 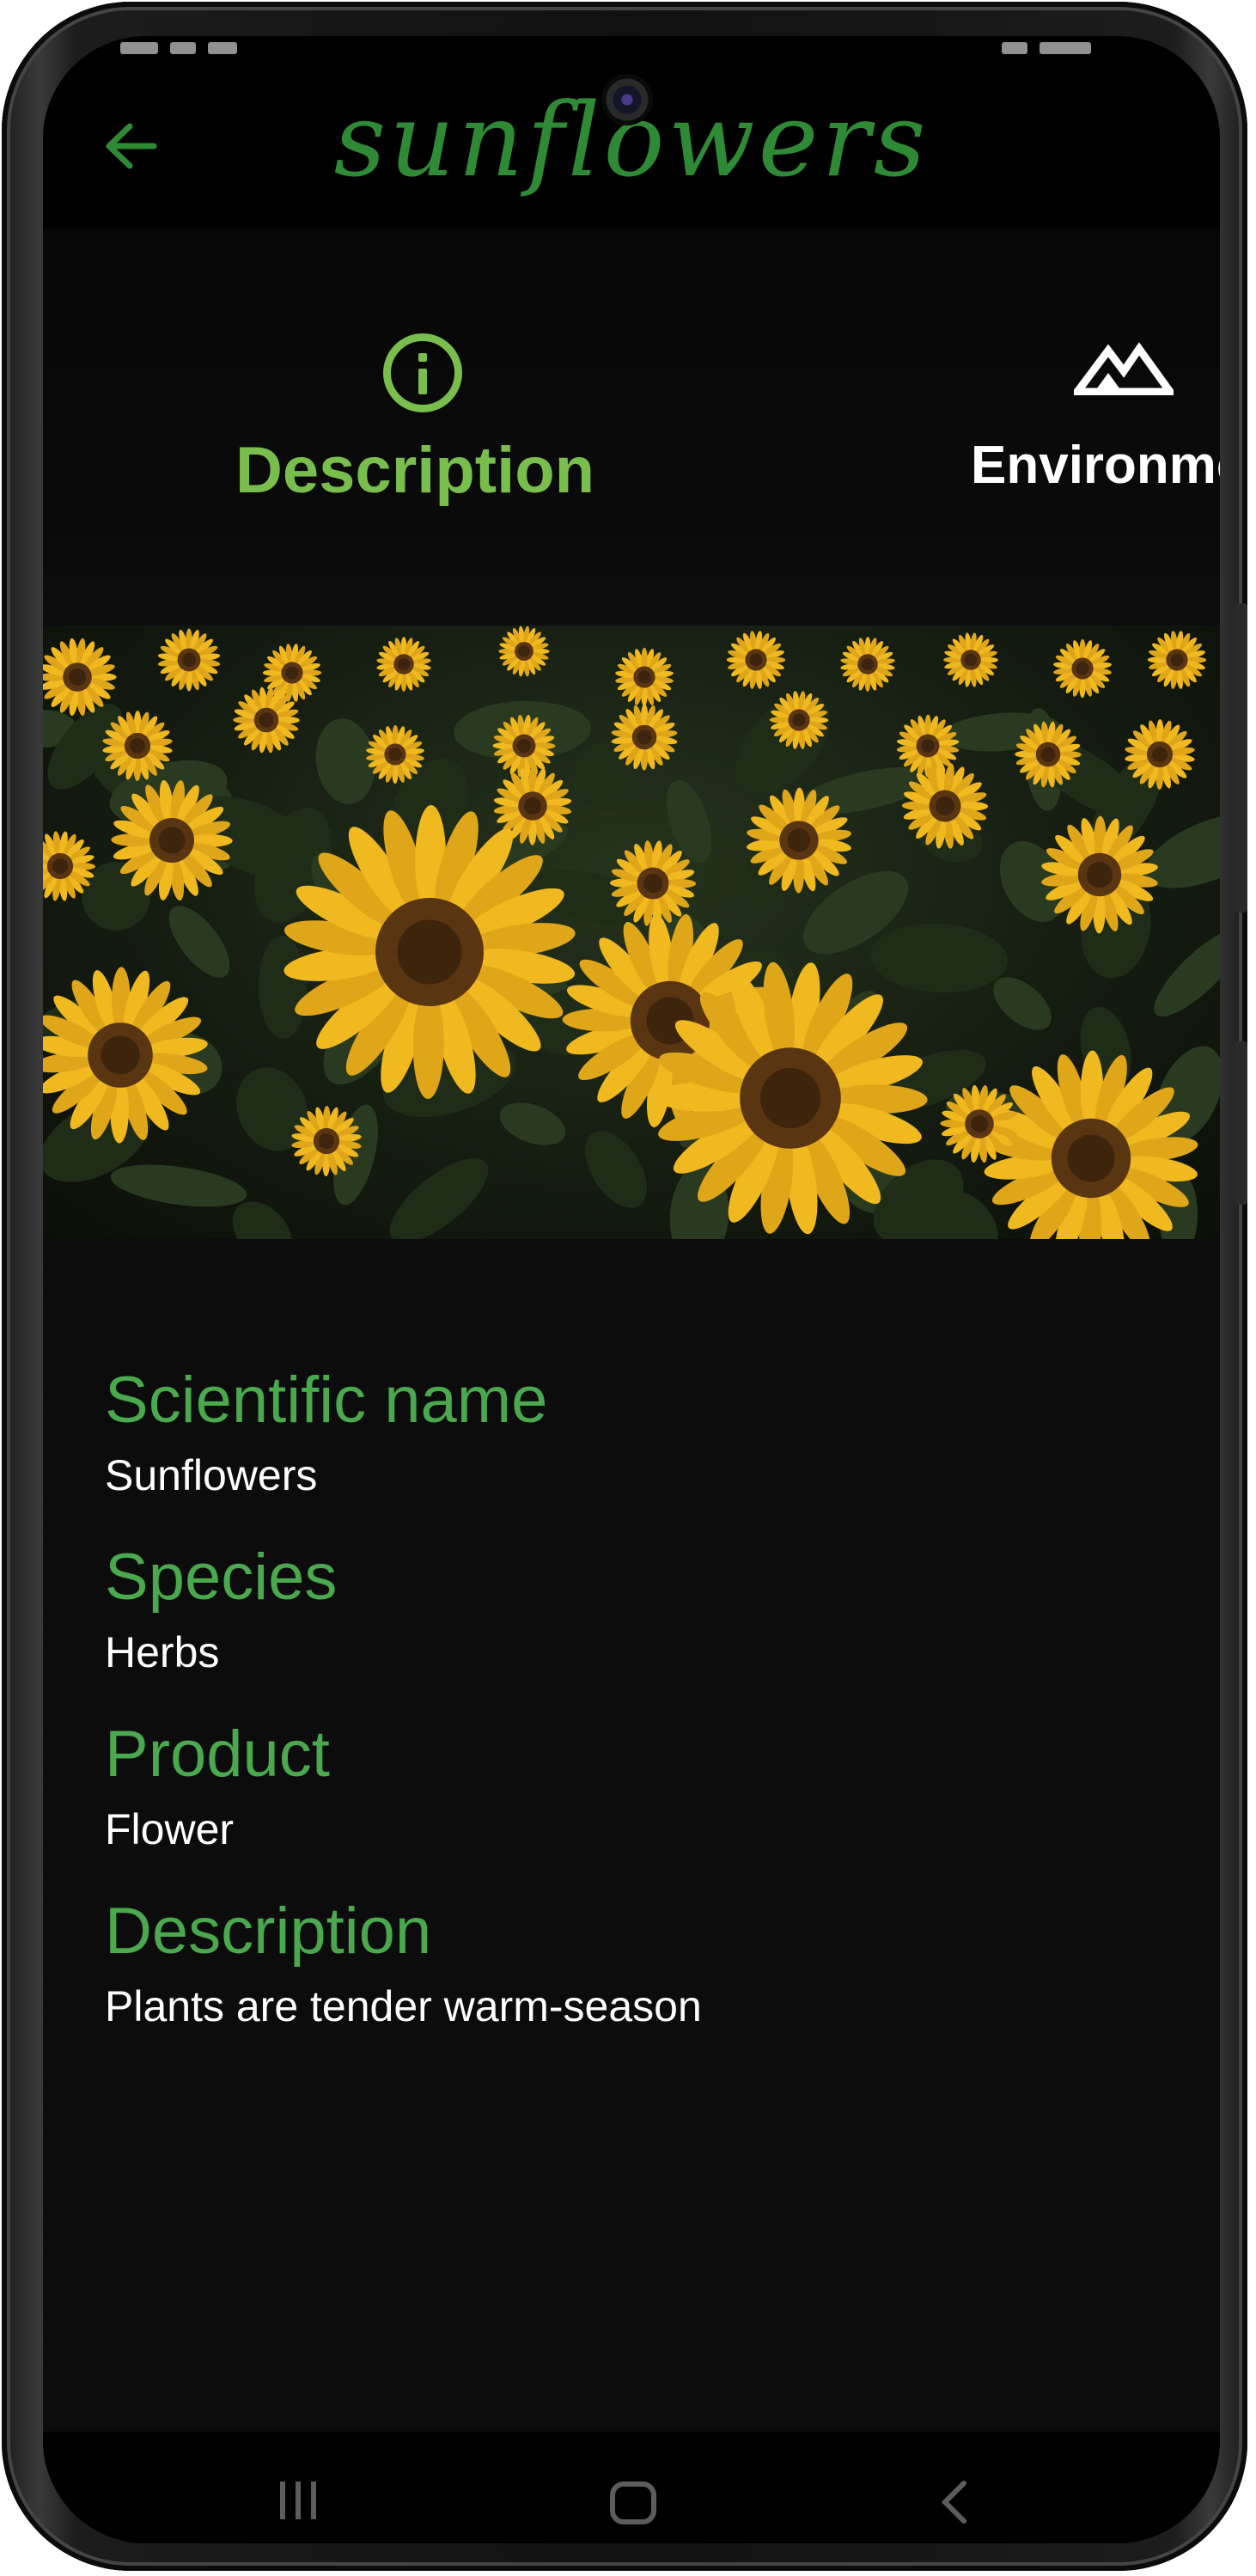 What do you see at coordinates (954, 2502) in the screenshot?
I see `chevron-left-icon` at bounding box center [954, 2502].